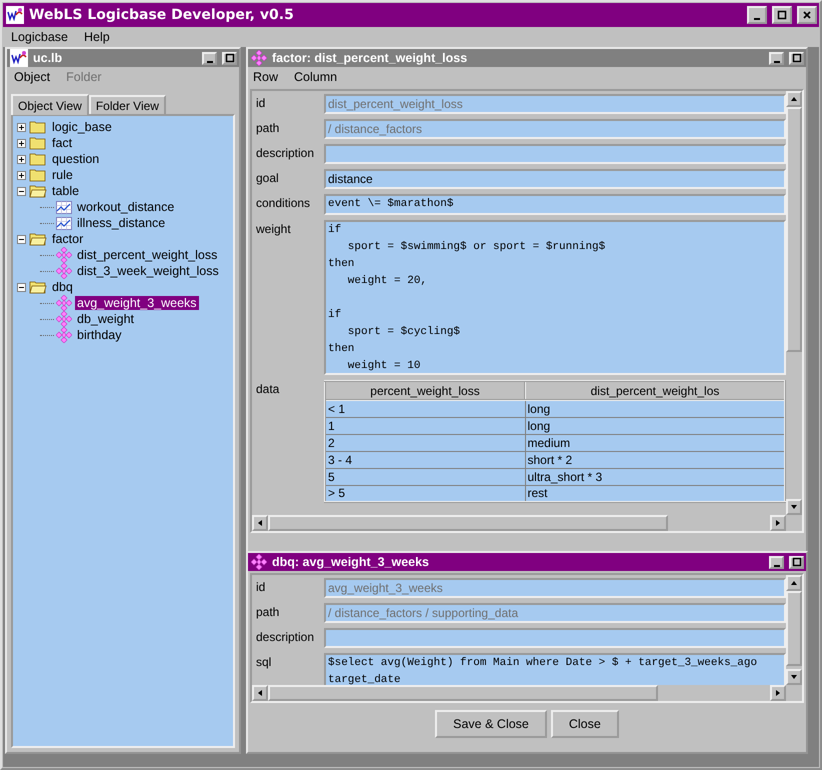 The image size is (822, 770). What do you see at coordinates (62, 175) in the screenshot?
I see `tree-item: rule` at bounding box center [62, 175].